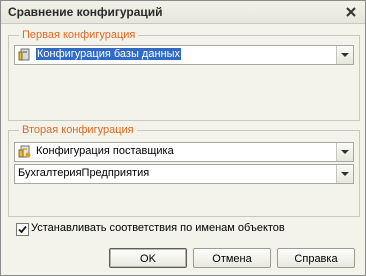 The height and width of the screenshot is (276, 366). I want to click on title-bar: Сравнение конфигураций, so click(183, 12).